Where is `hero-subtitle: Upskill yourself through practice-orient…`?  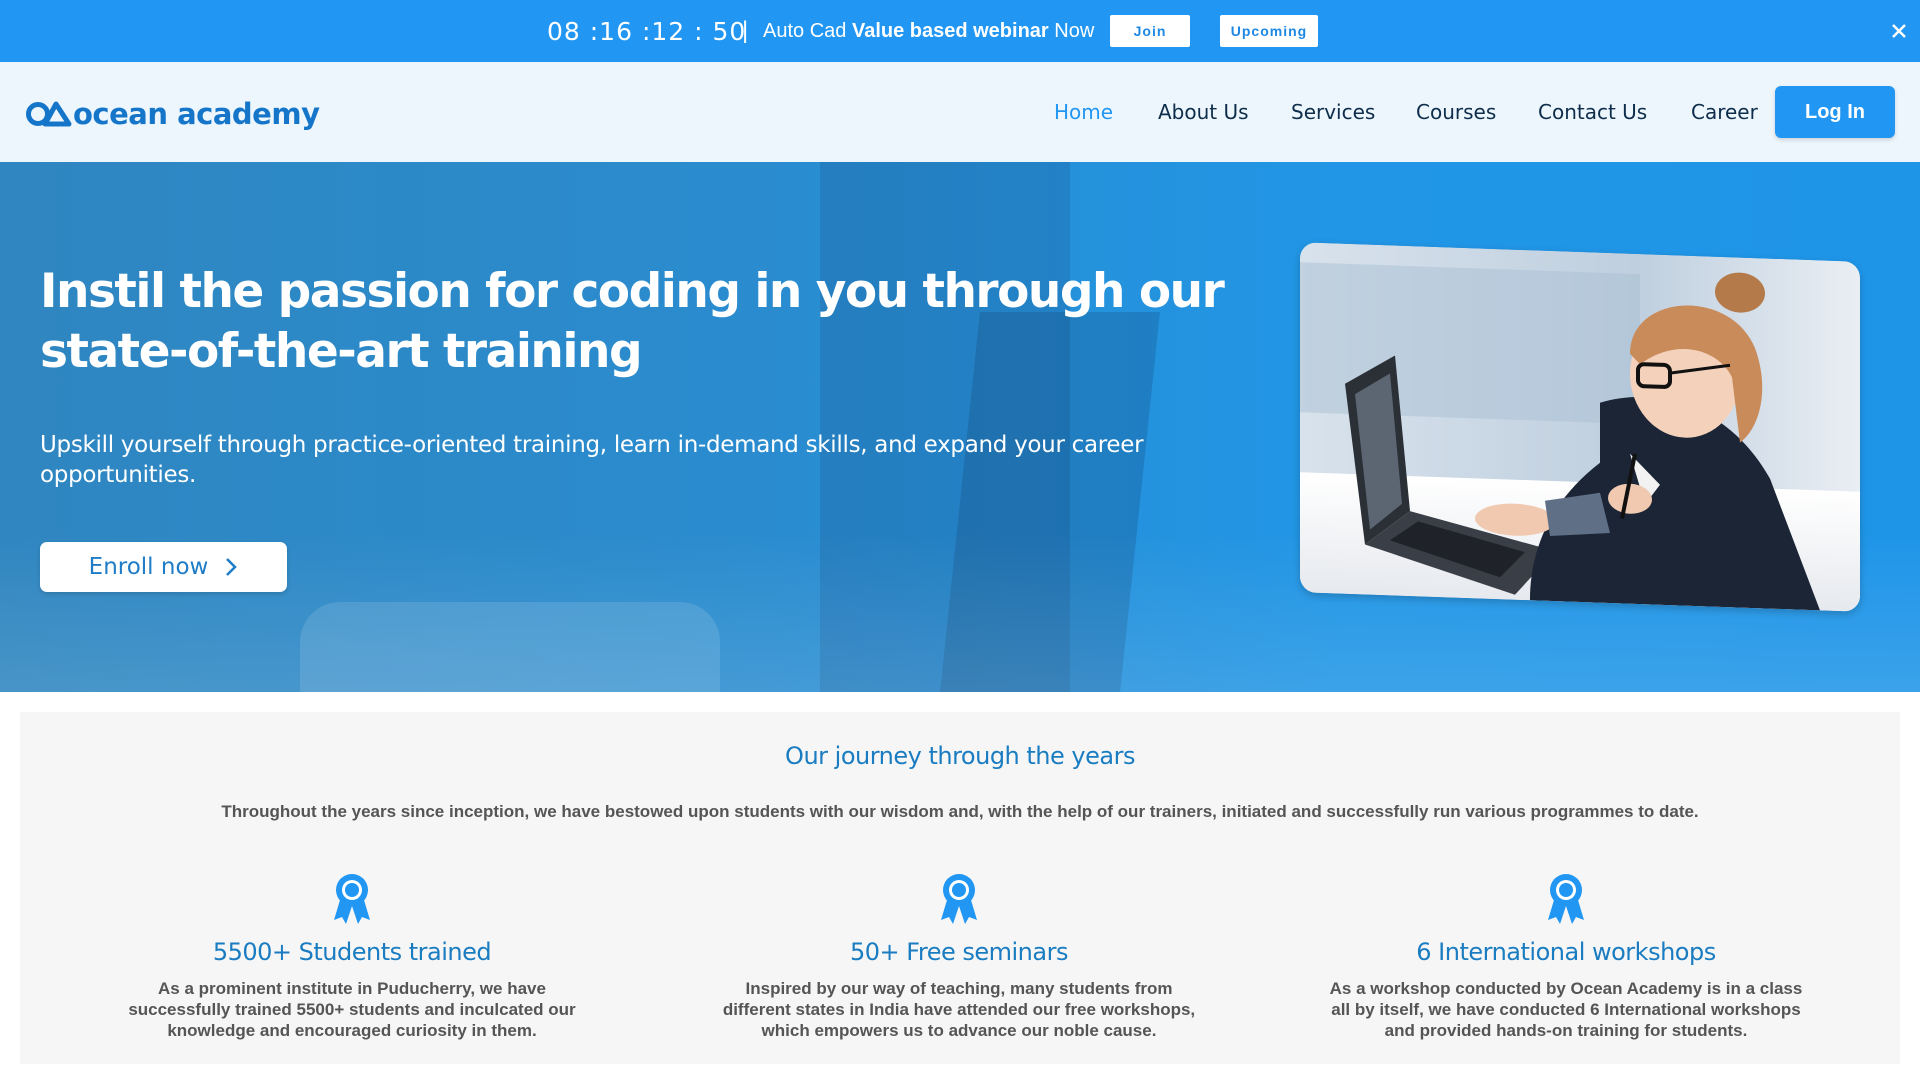
hero-subtitle: Upskill yourself through practice-orient… is located at coordinates (592, 460).